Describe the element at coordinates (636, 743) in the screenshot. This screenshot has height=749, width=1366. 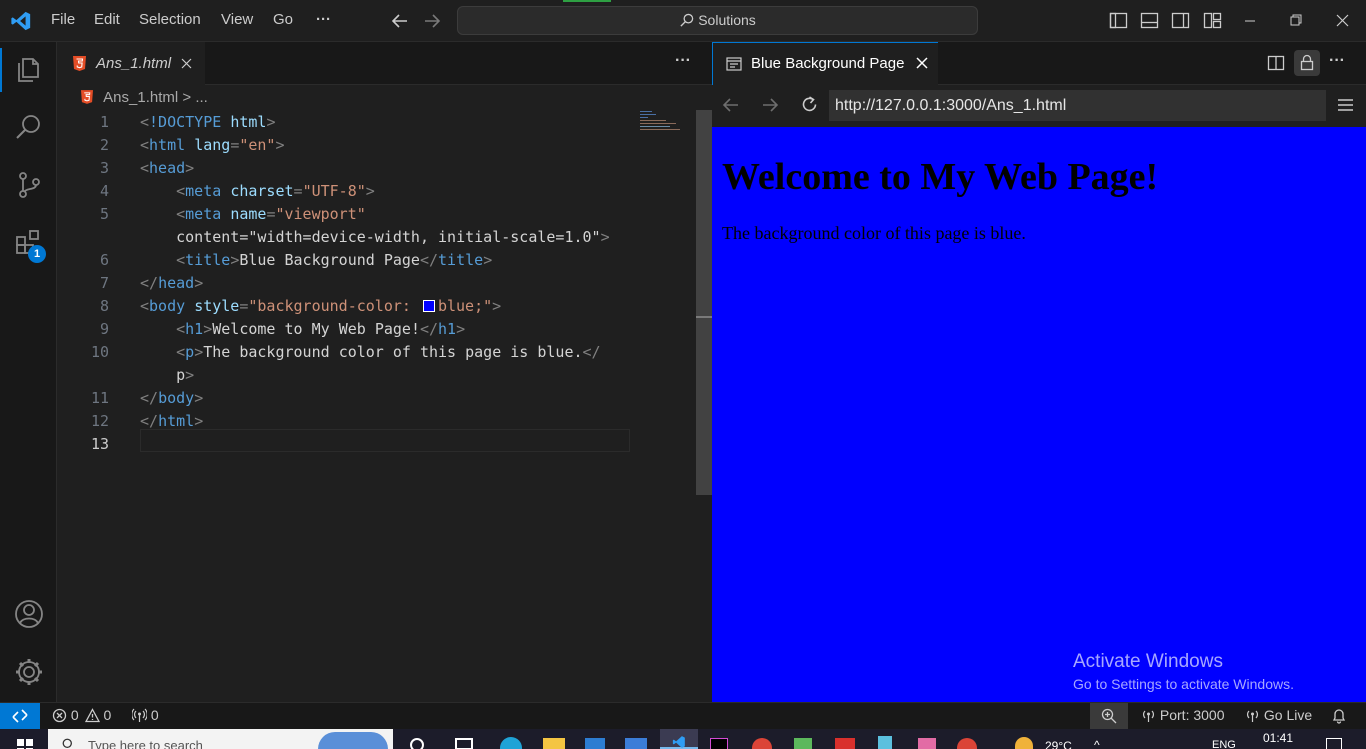
I see `mail-icon` at that location.